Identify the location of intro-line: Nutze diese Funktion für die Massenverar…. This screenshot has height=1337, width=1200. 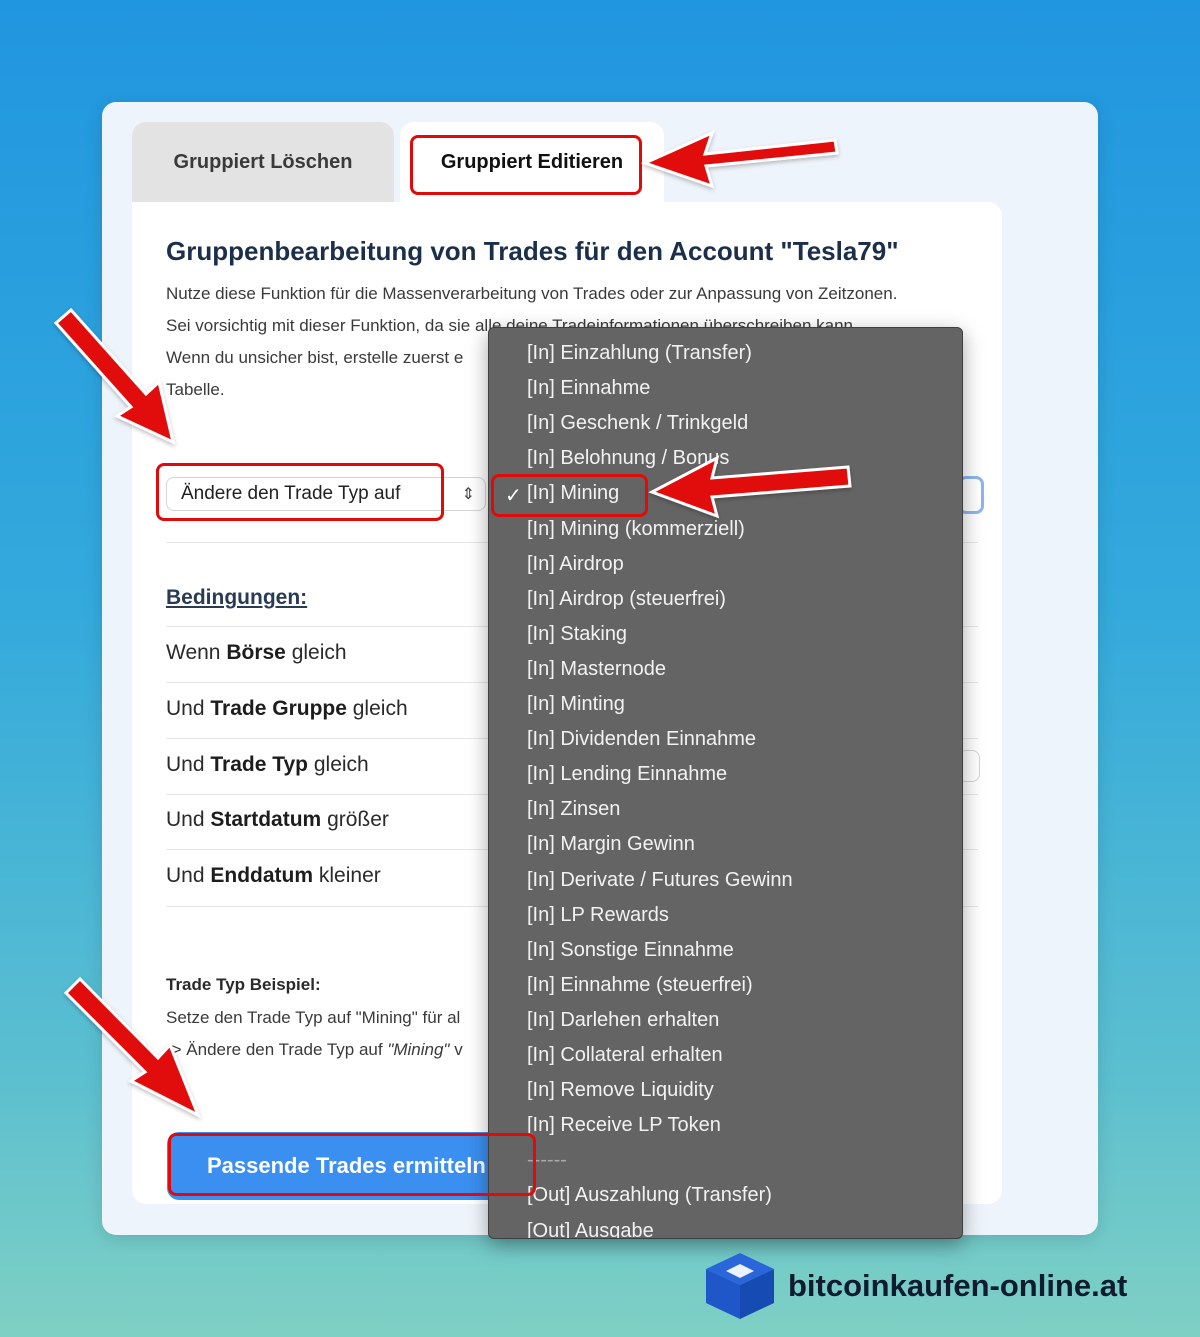
(532, 293).